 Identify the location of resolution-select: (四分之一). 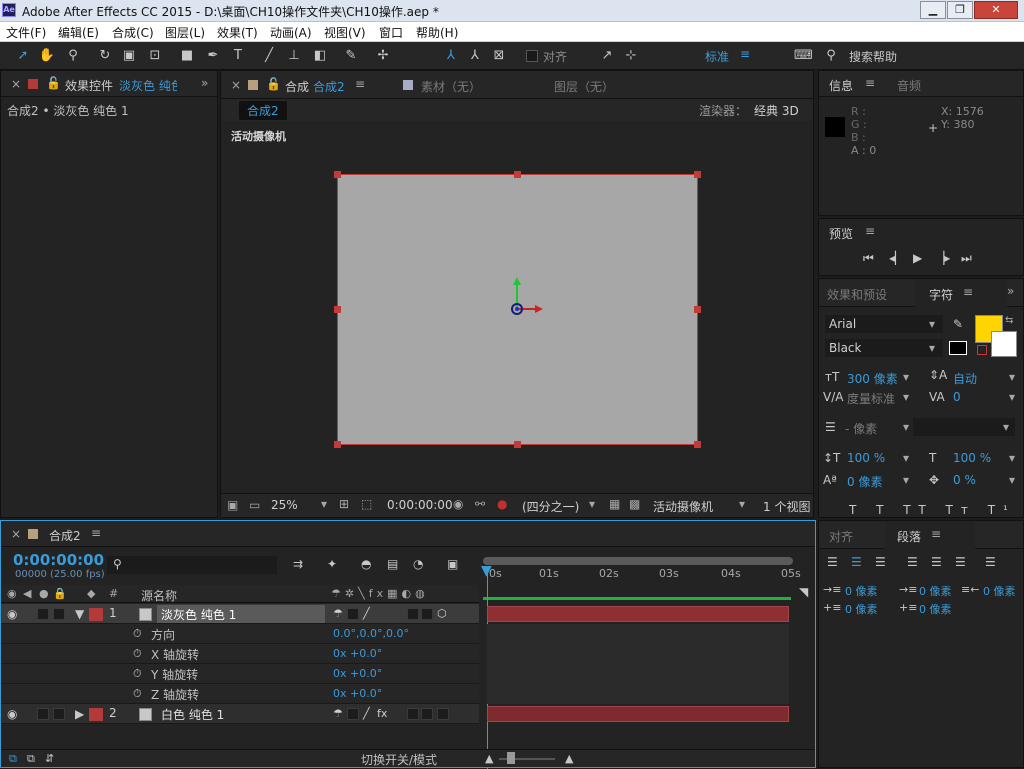
(550, 506).